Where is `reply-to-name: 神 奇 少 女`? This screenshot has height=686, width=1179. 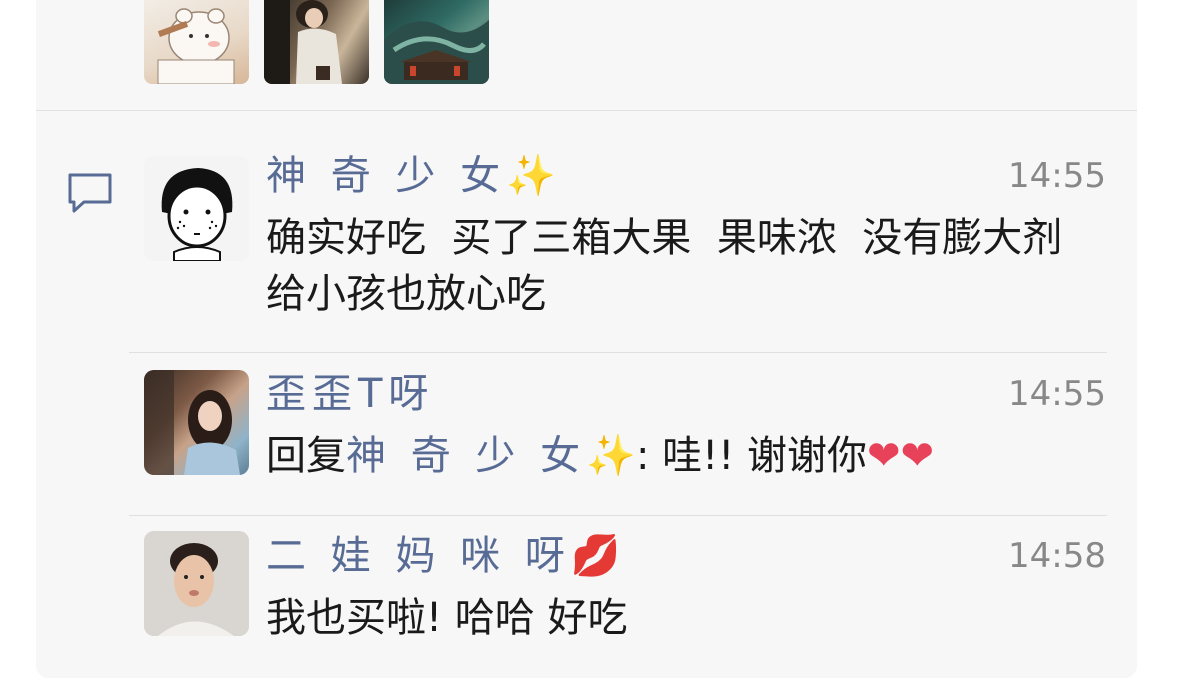
reply-to-name: 神 奇 少 女 is located at coordinates (466, 456).